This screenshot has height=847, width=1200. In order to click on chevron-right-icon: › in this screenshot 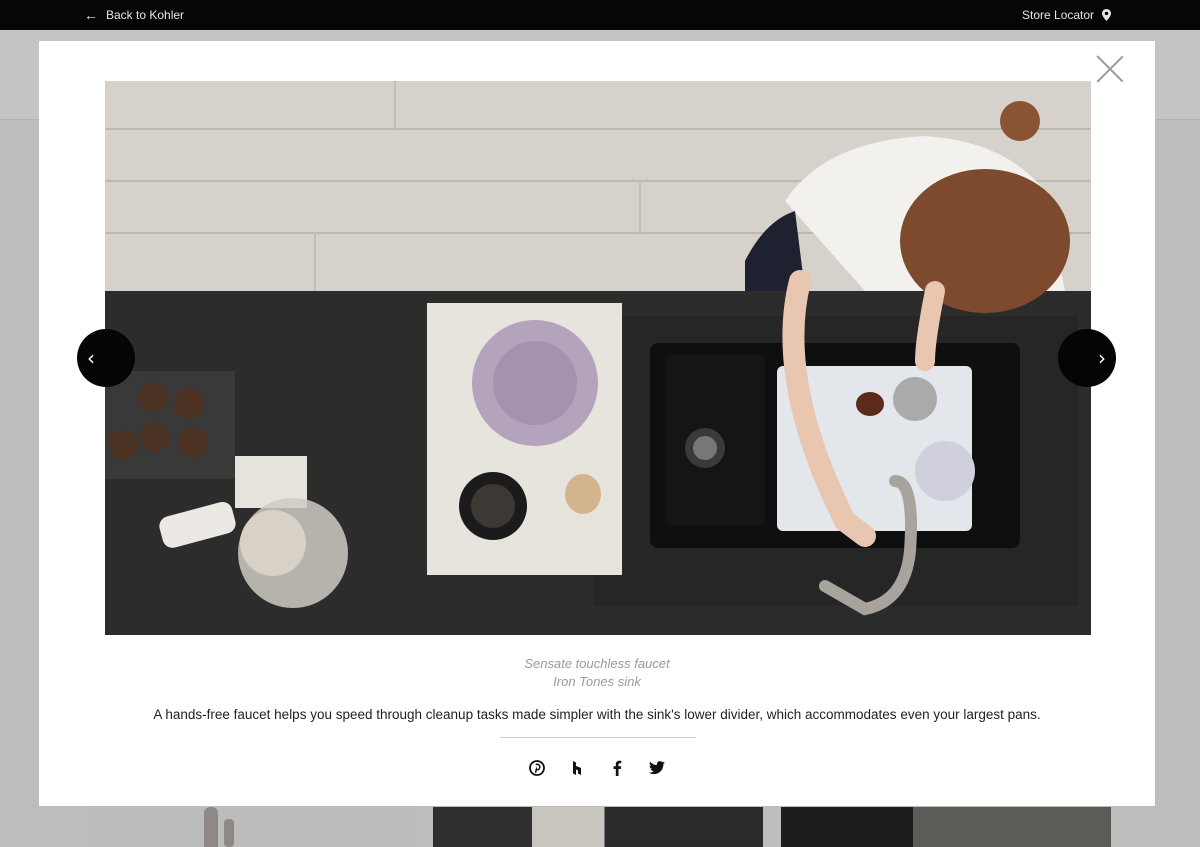, I will do `click(1102, 358)`.